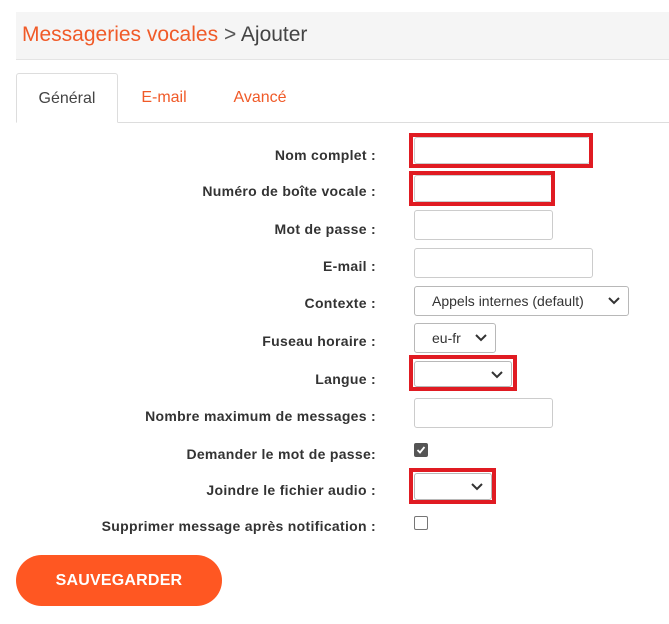 This screenshot has width=669, height=624. I want to click on tab-general: Général, so click(67, 98).